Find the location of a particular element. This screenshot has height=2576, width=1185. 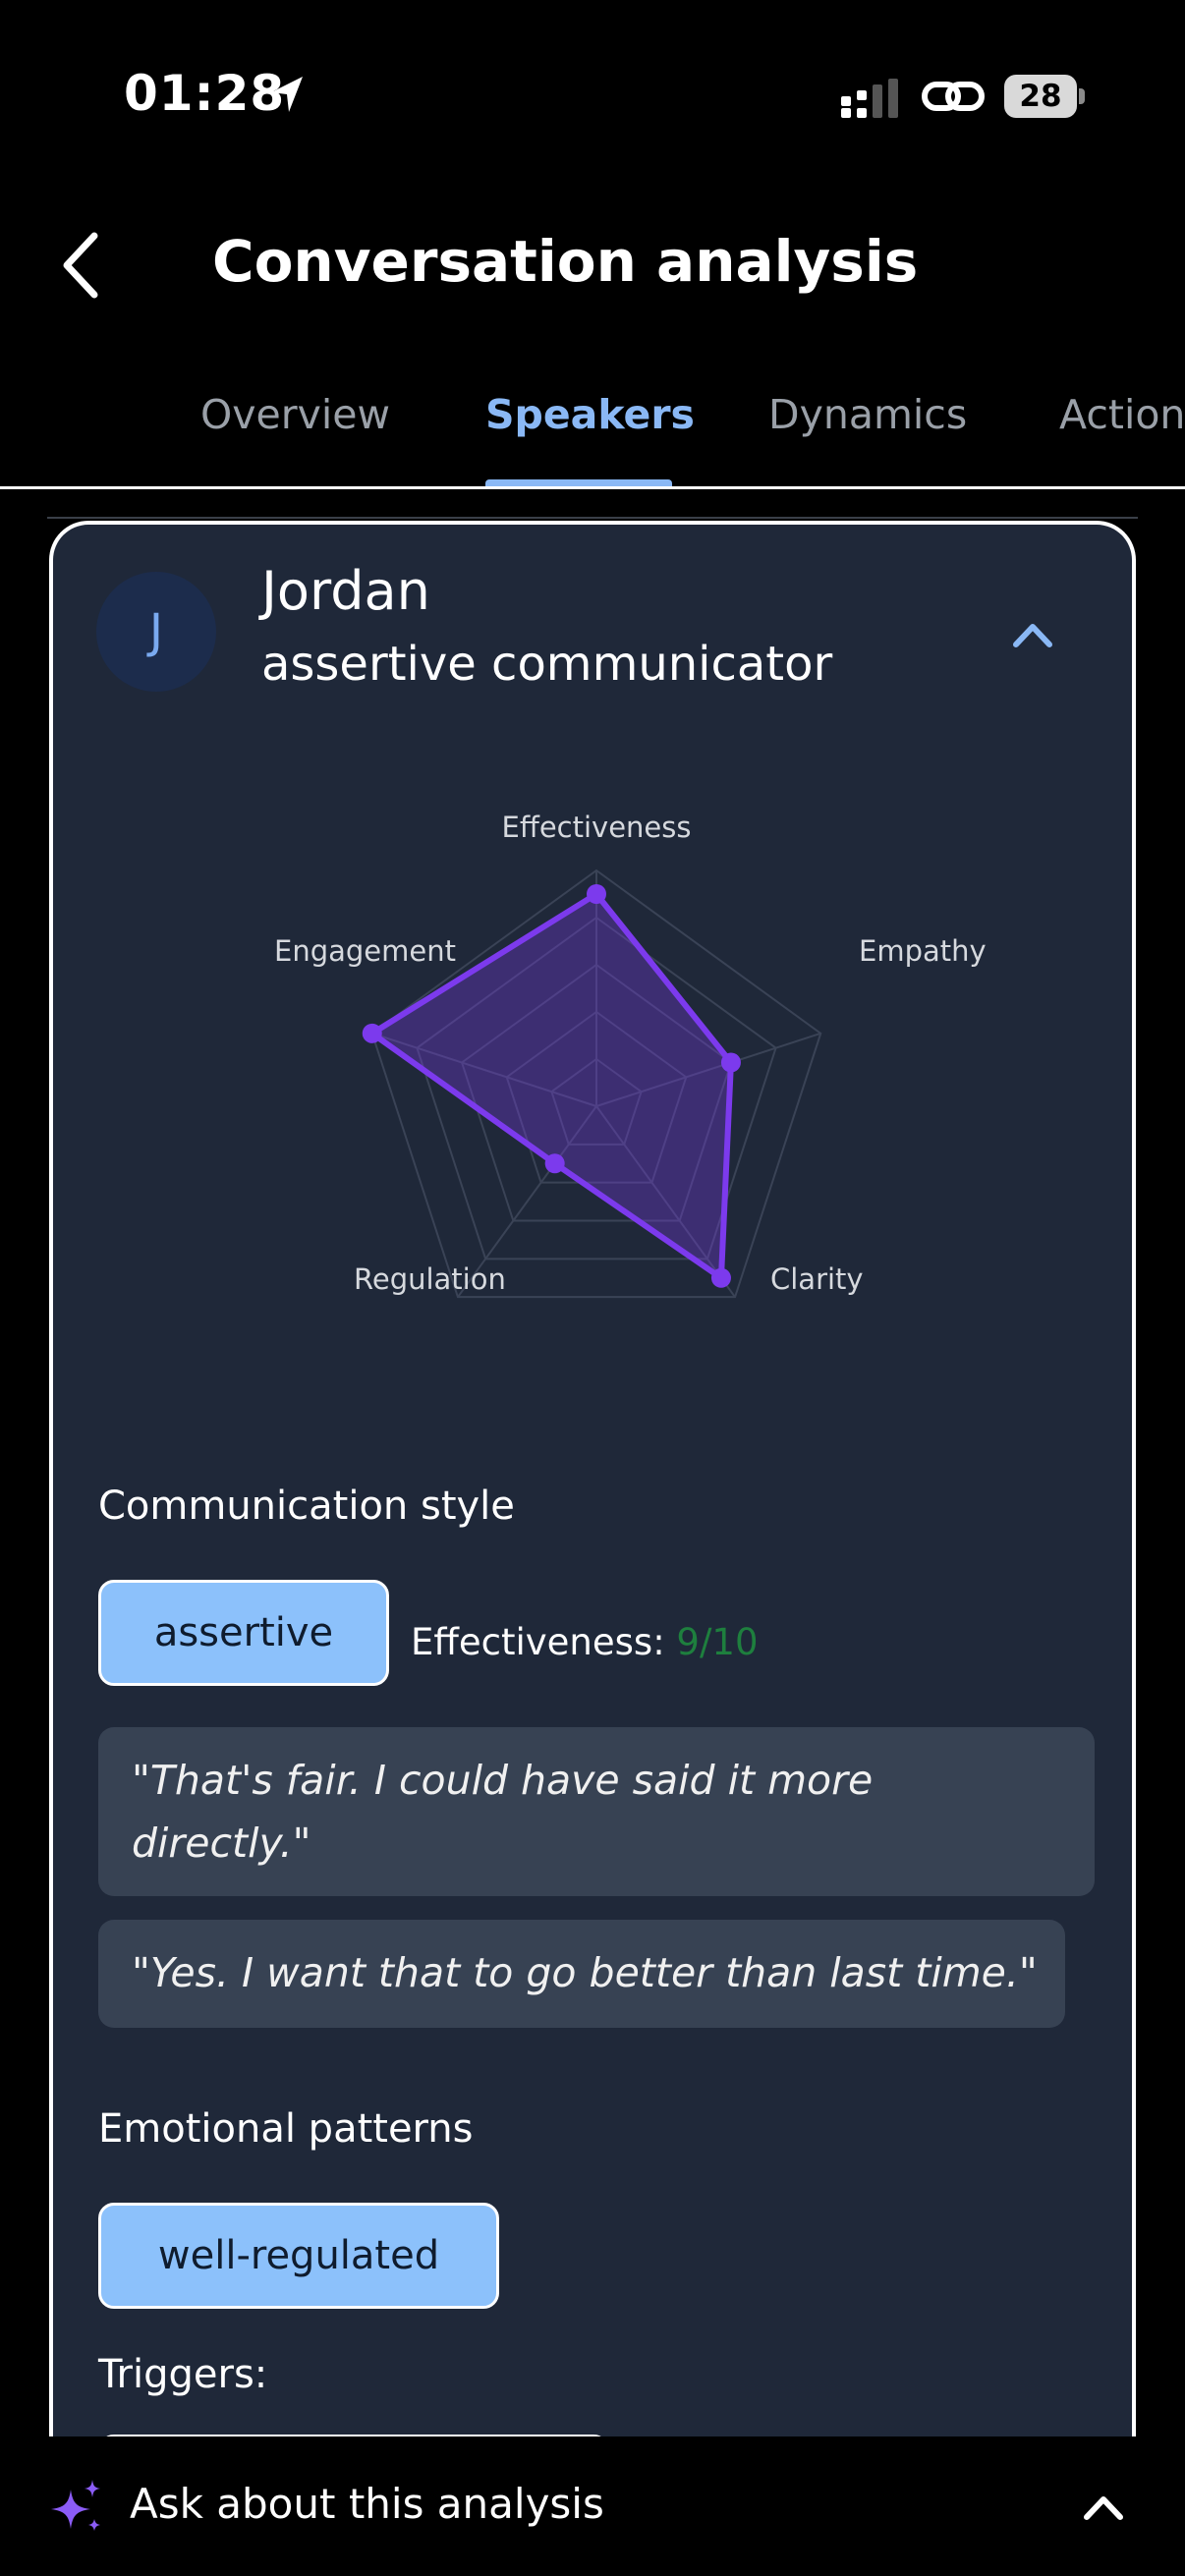

radar-axis-label: Empathy is located at coordinates (923, 951).